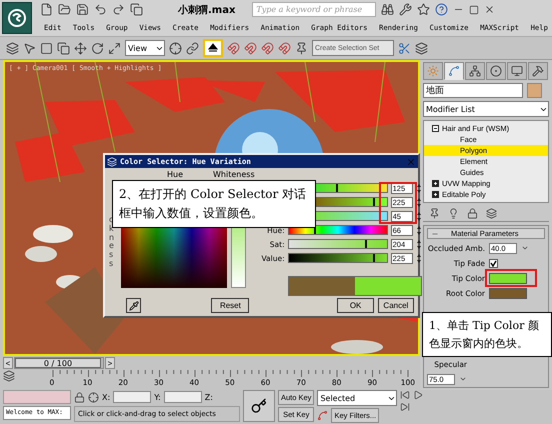 This screenshot has height=424, width=552. What do you see at coordinates (405, 395) in the screenshot?
I see `go-to-start-icon` at bounding box center [405, 395].